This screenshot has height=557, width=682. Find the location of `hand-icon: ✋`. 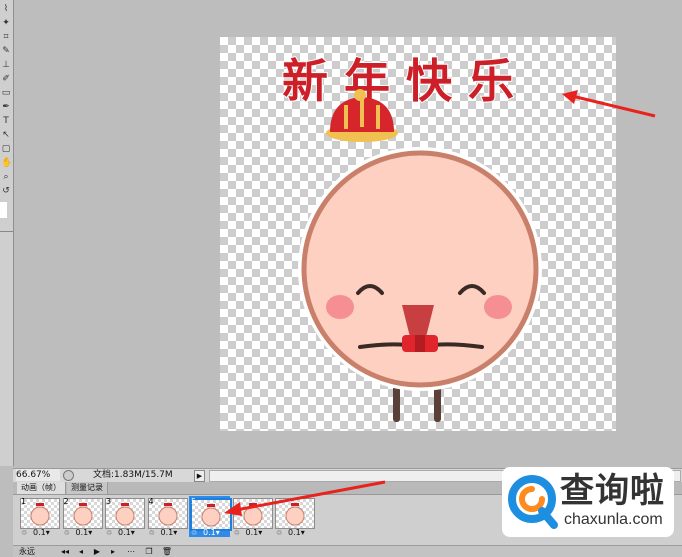

hand-icon: ✋ is located at coordinates (6, 163).